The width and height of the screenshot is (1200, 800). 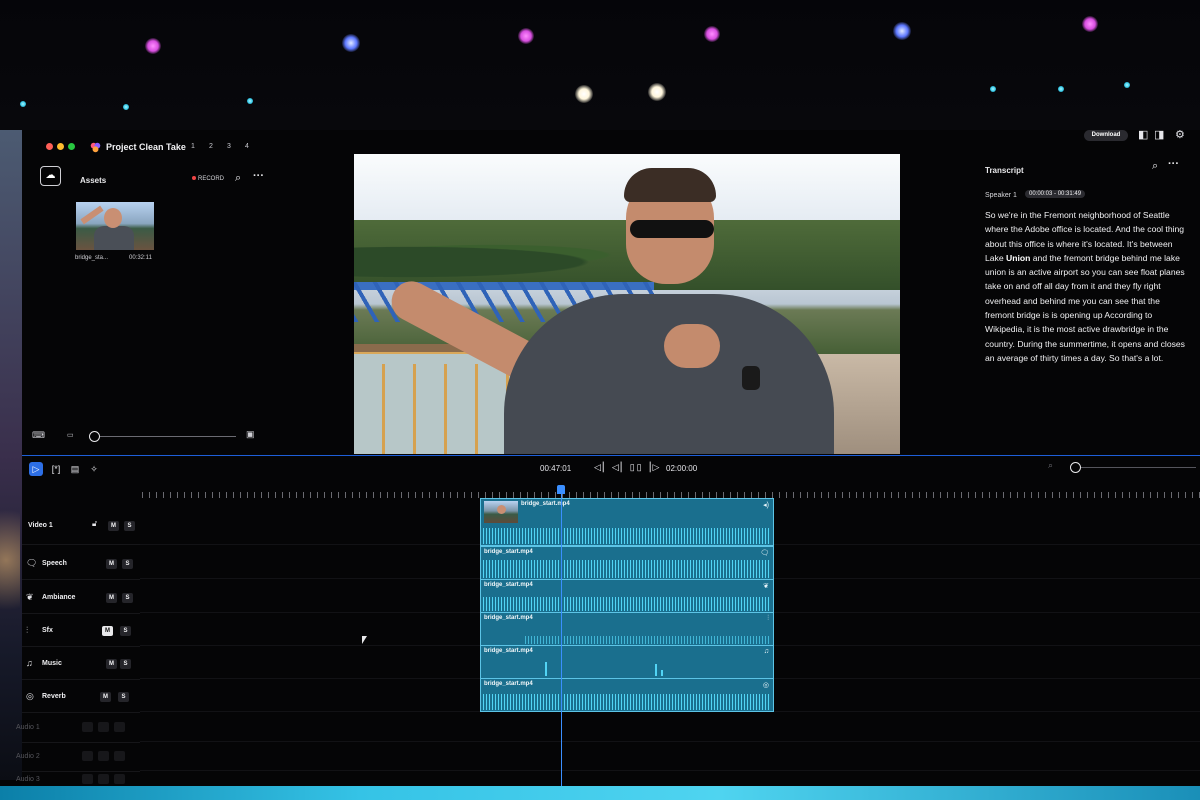 I want to click on window-minimize-button, so click(x=60, y=146).